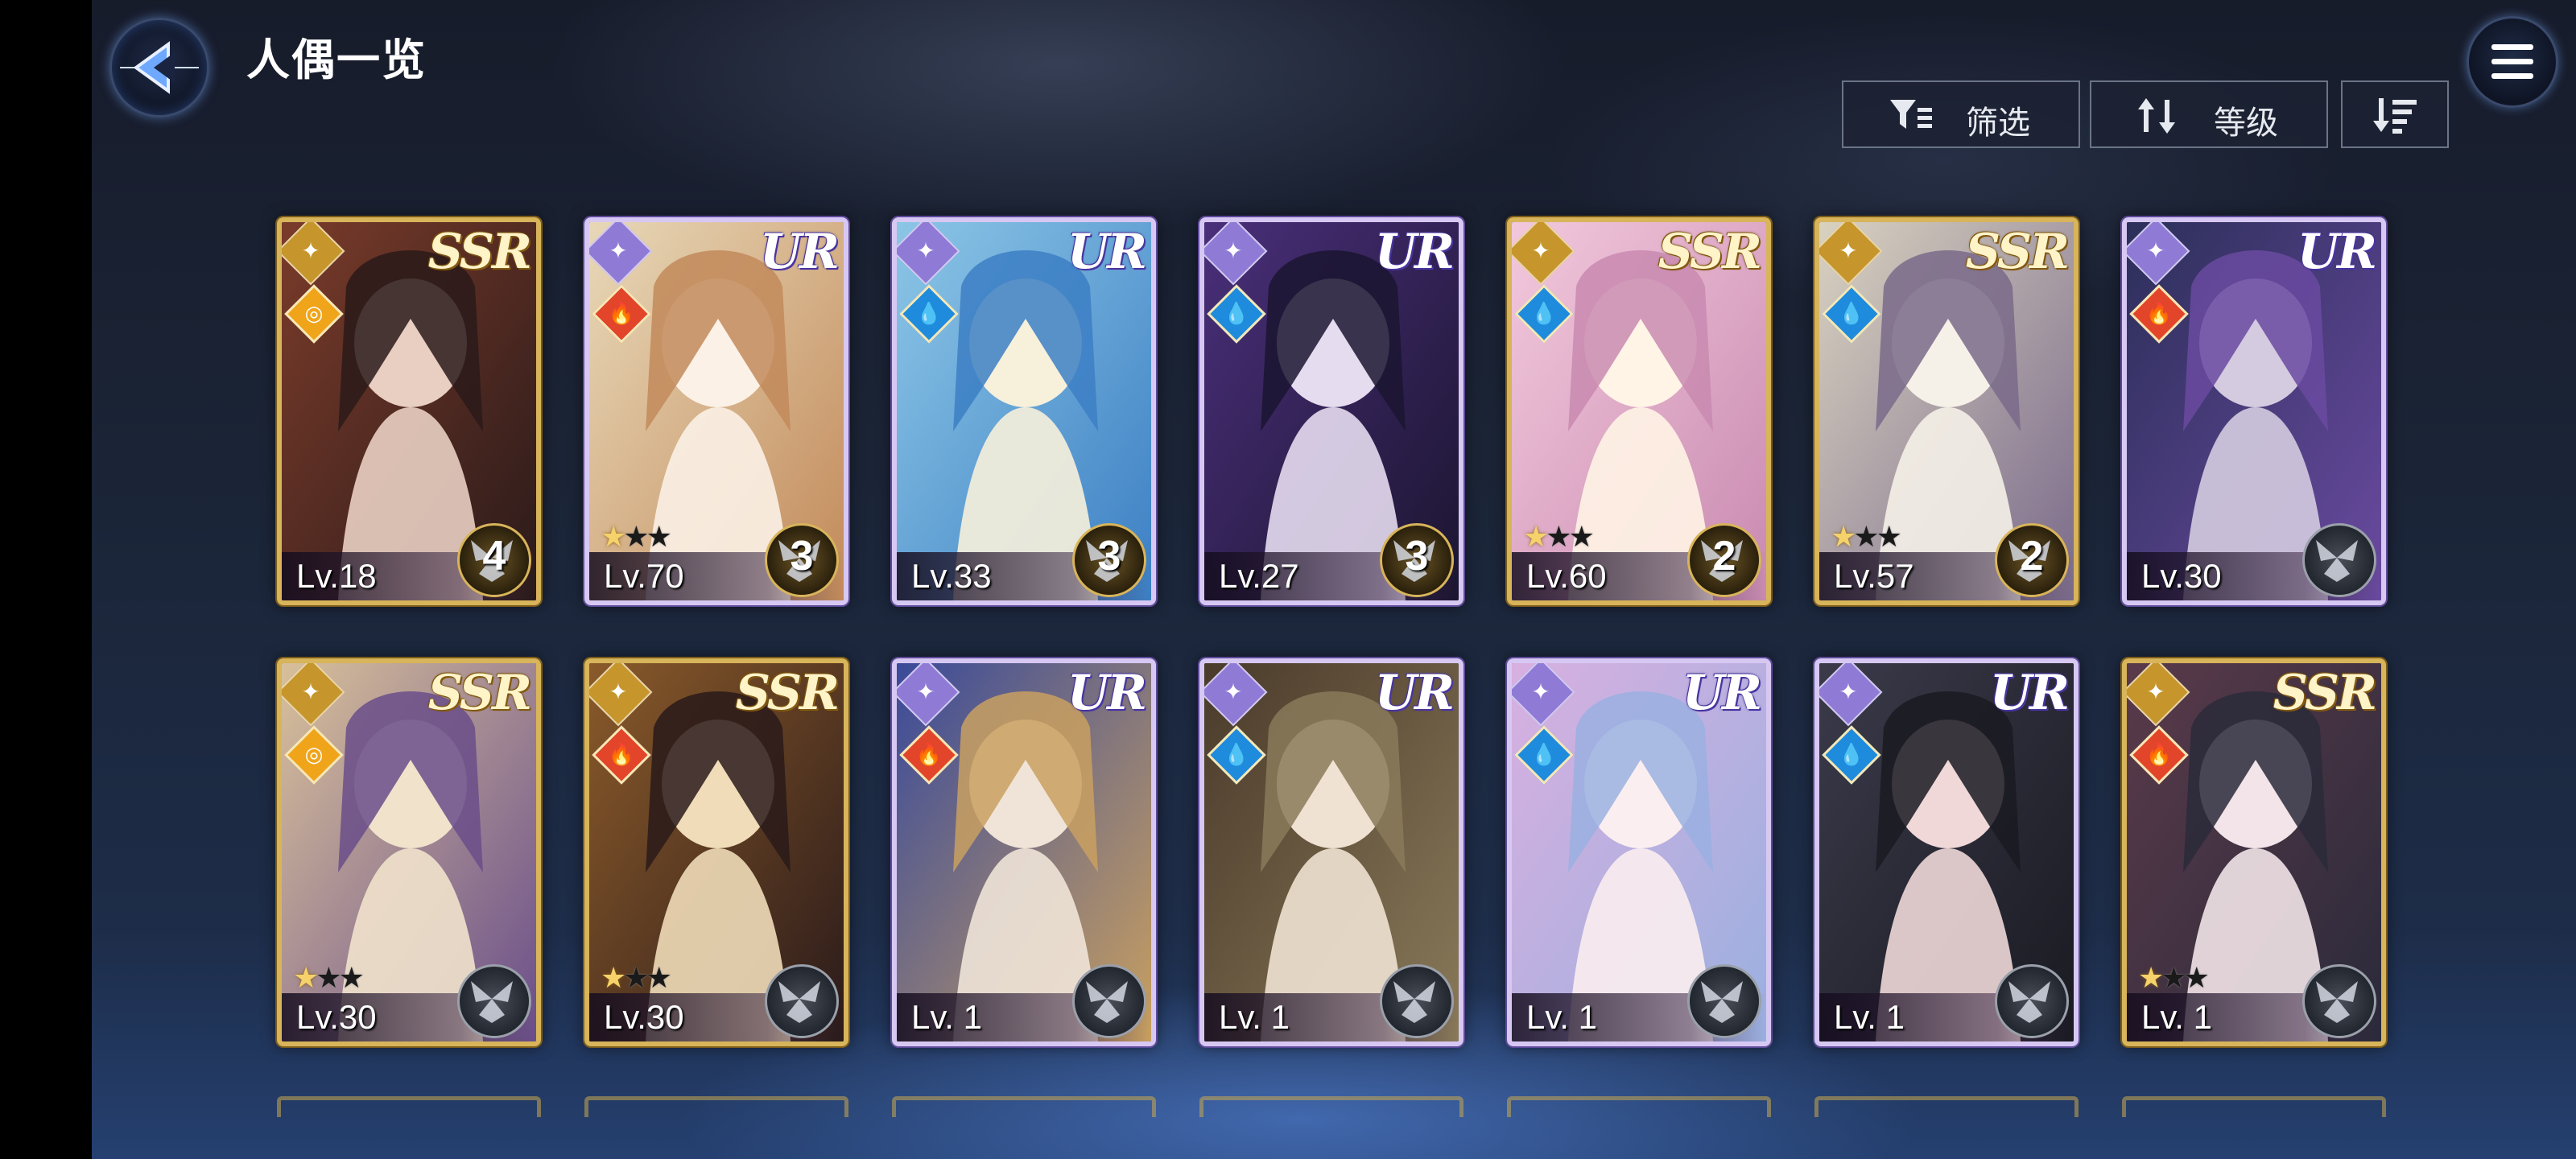 Image resolution: width=2576 pixels, height=1159 pixels. What do you see at coordinates (336, 60) in the screenshot?
I see `page-title: 人偶一览` at bounding box center [336, 60].